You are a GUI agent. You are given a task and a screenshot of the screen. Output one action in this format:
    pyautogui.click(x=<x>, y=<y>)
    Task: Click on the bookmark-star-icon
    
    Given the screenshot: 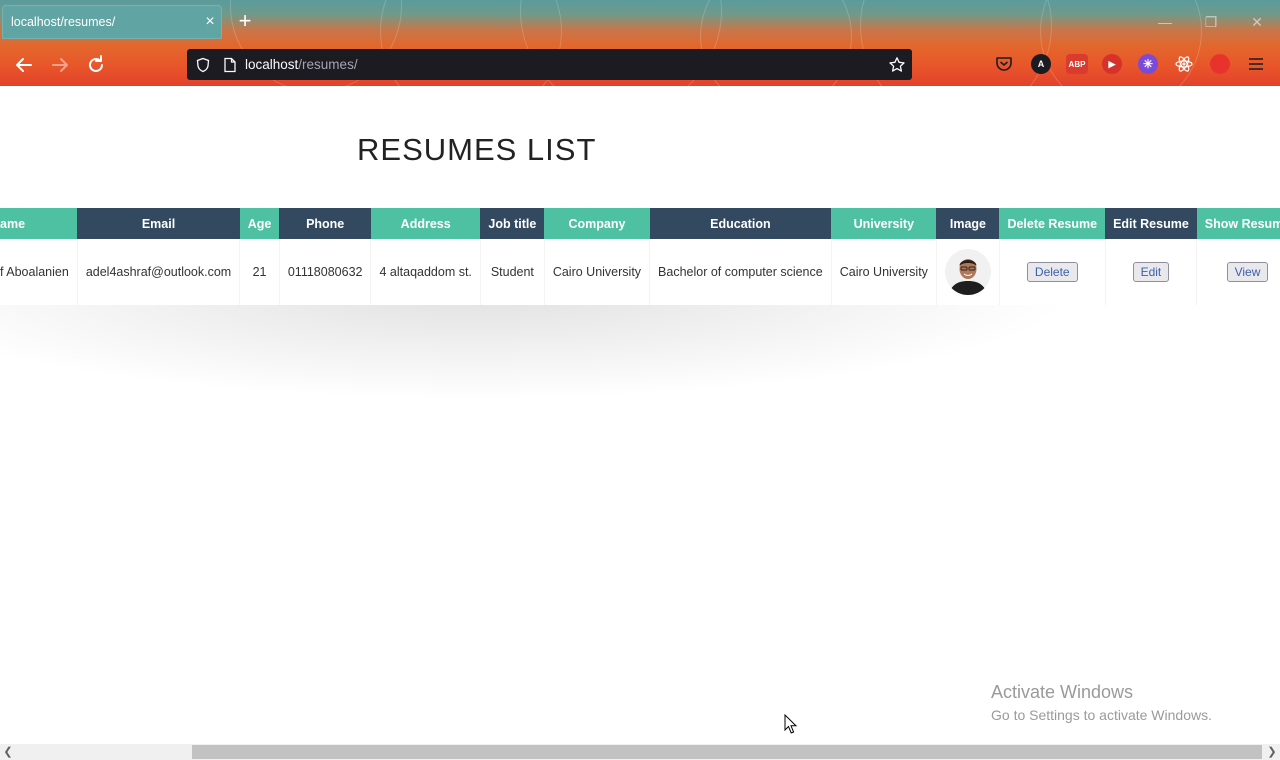 What is the action you would take?
    pyautogui.click(x=897, y=65)
    